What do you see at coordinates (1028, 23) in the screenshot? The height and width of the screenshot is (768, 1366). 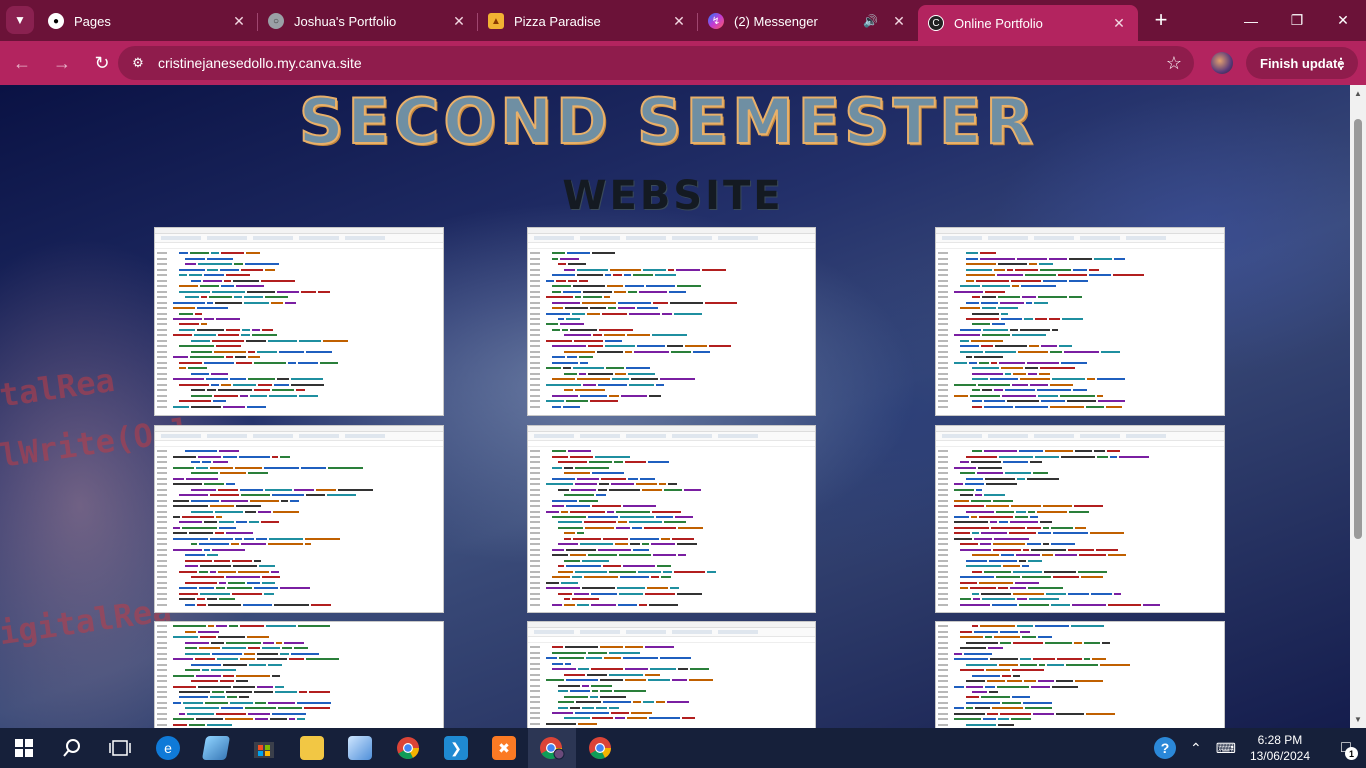 I see `tab-online-portfolio: C Online Portfolio ✕` at bounding box center [1028, 23].